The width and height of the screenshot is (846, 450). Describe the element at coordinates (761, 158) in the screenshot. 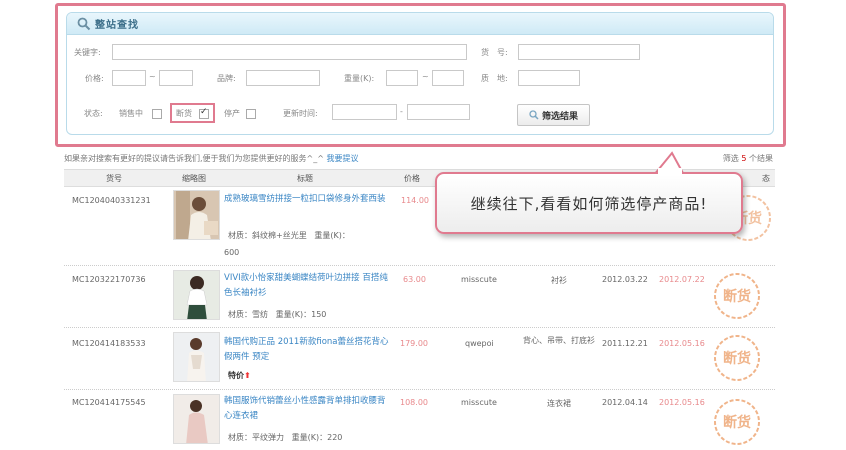

I see `result-count-suffix: 个结果` at that location.